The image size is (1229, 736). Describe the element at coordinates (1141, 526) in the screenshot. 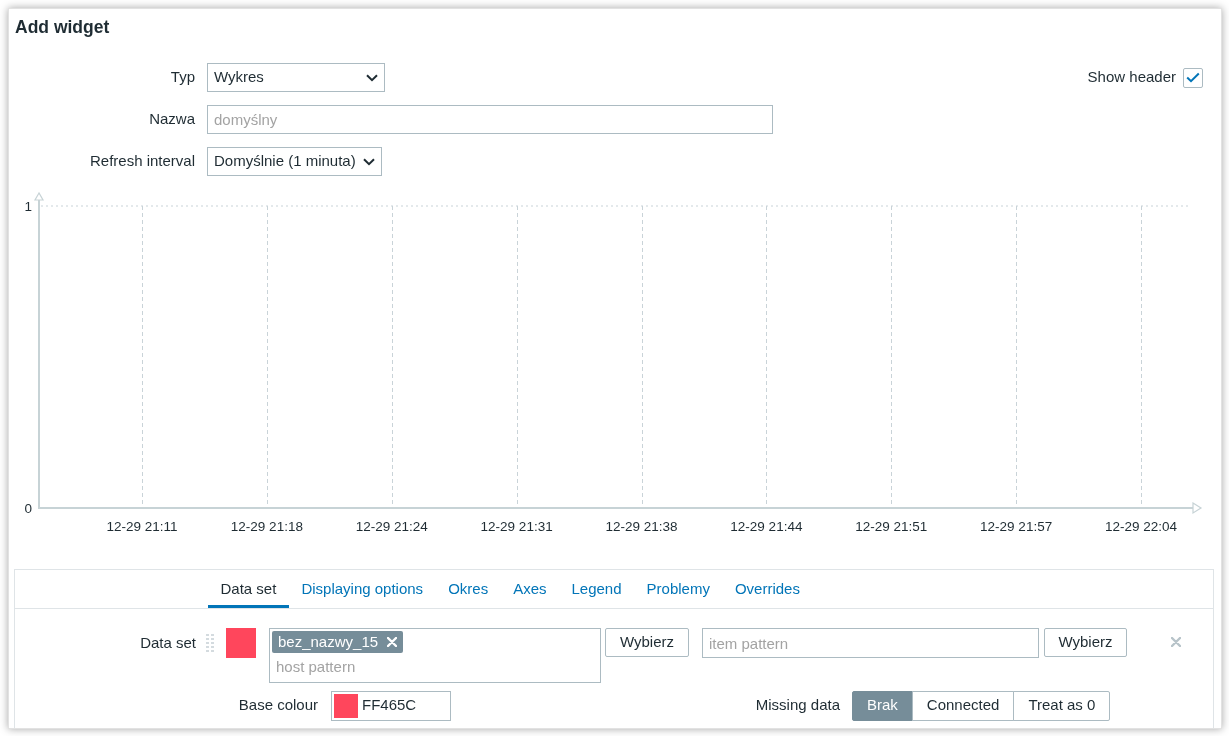

I see `axis-label: 12-29 22:04` at that location.